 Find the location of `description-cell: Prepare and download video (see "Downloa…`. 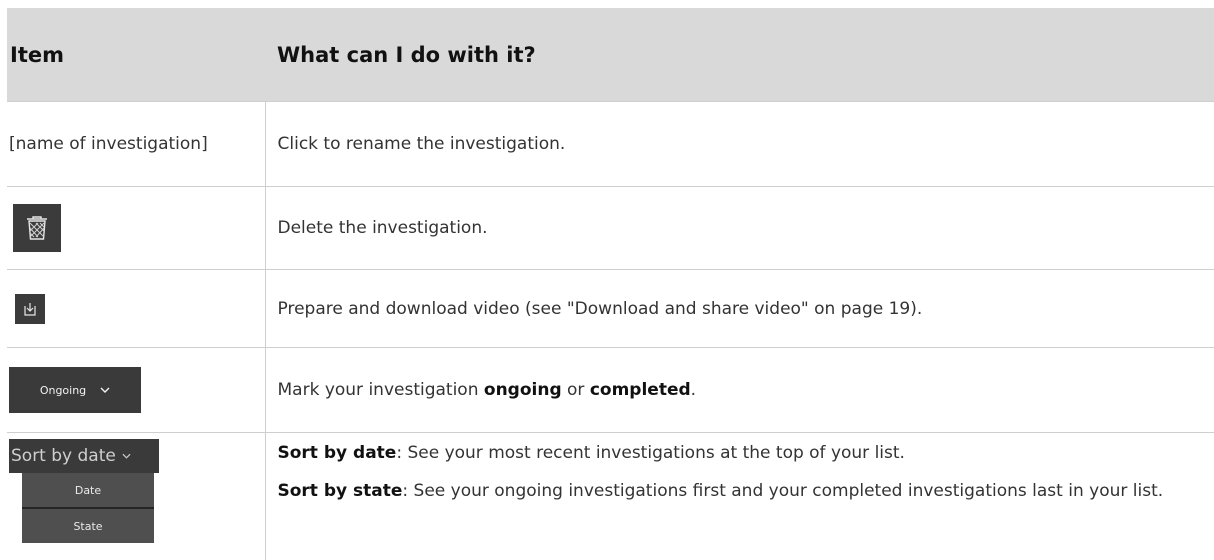

description-cell: Prepare and download video (see "Downloa… is located at coordinates (739, 309).